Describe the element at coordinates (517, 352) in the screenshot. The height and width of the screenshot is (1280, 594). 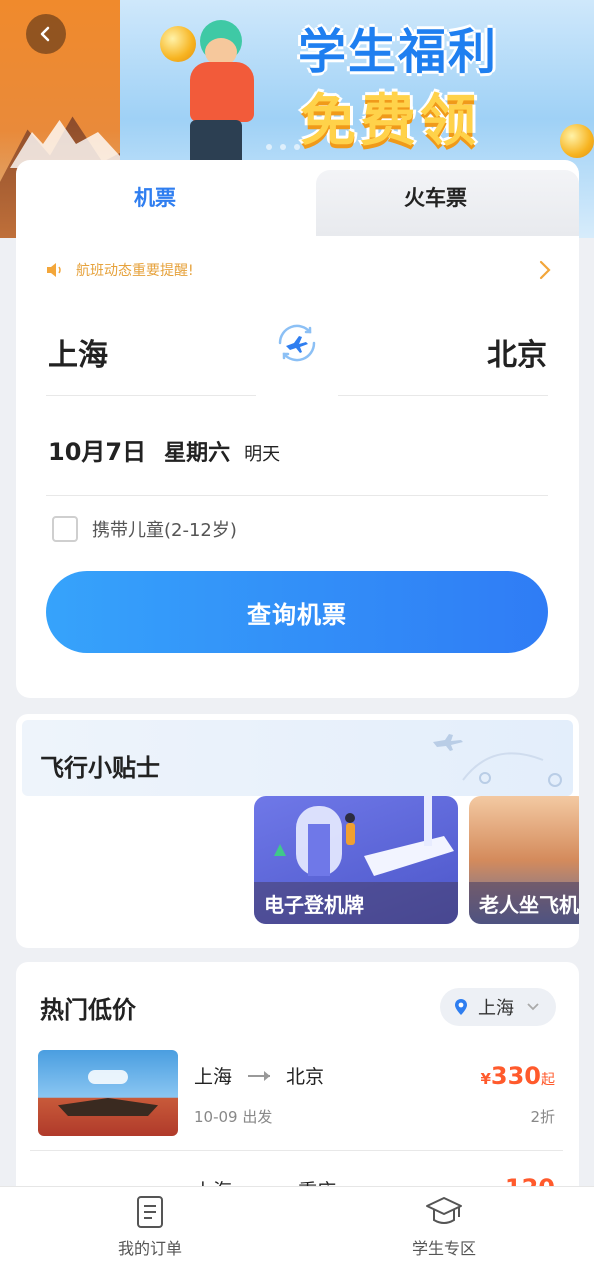
I see `arrival-city: 北京` at that location.